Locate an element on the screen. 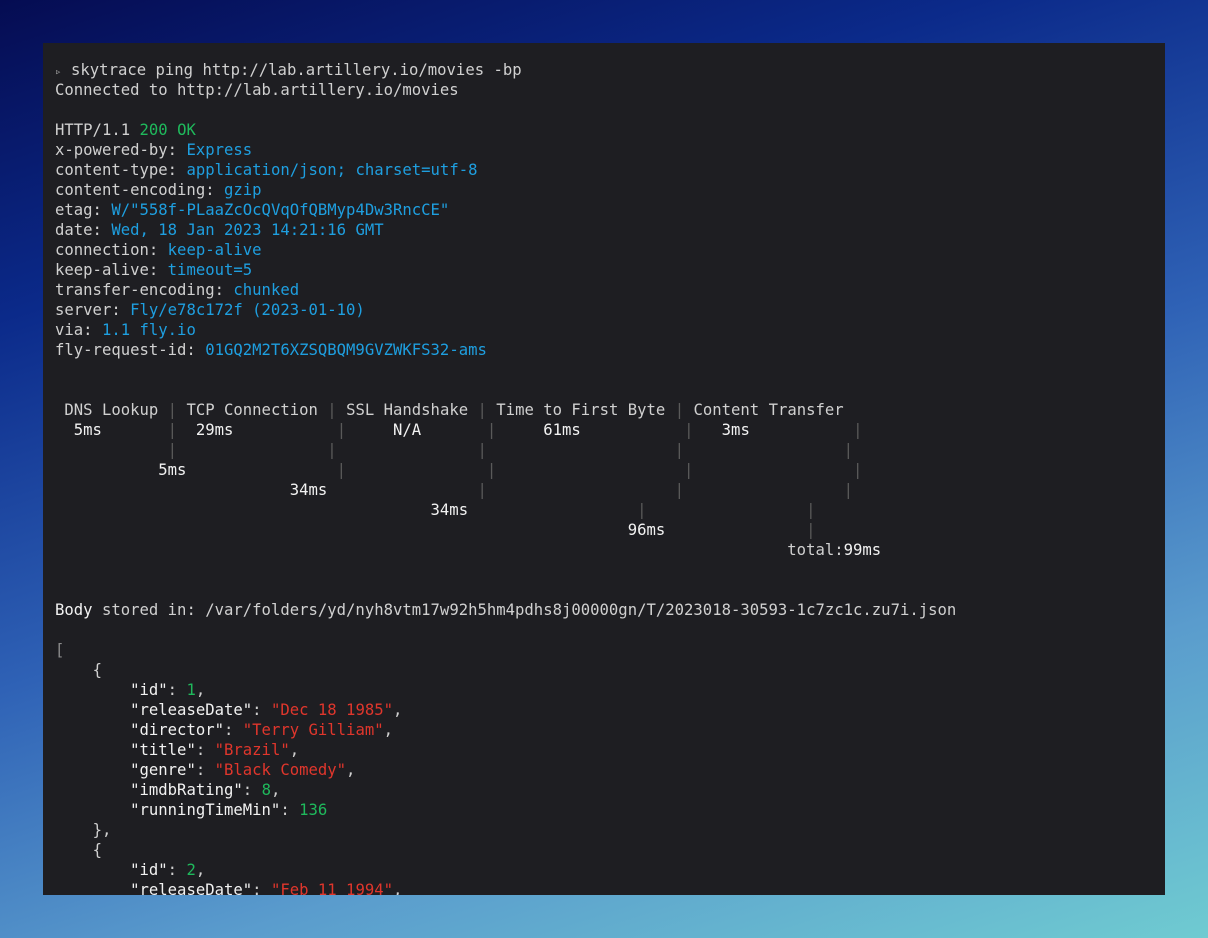 This screenshot has width=1208, height=938. header-line: content-encoding: gzip is located at coordinates (158, 190).